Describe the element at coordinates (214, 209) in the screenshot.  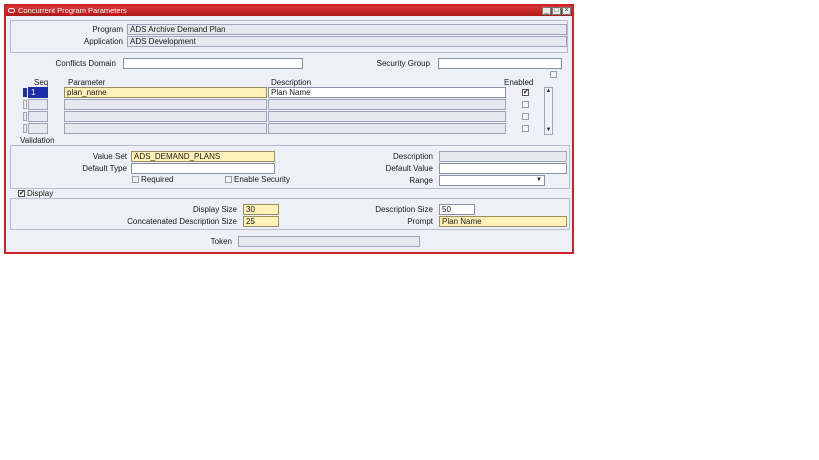
I see `display-size-label: Display Size` at that location.